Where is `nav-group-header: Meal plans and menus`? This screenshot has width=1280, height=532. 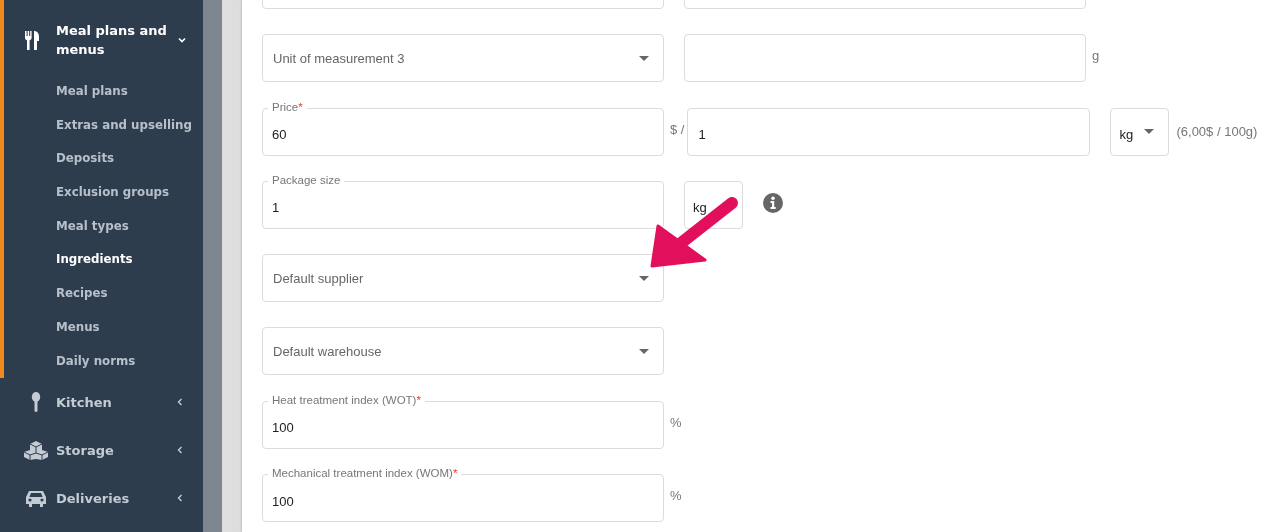
nav-group-header: Meal plans and menus is located at coordinates (103, 37).